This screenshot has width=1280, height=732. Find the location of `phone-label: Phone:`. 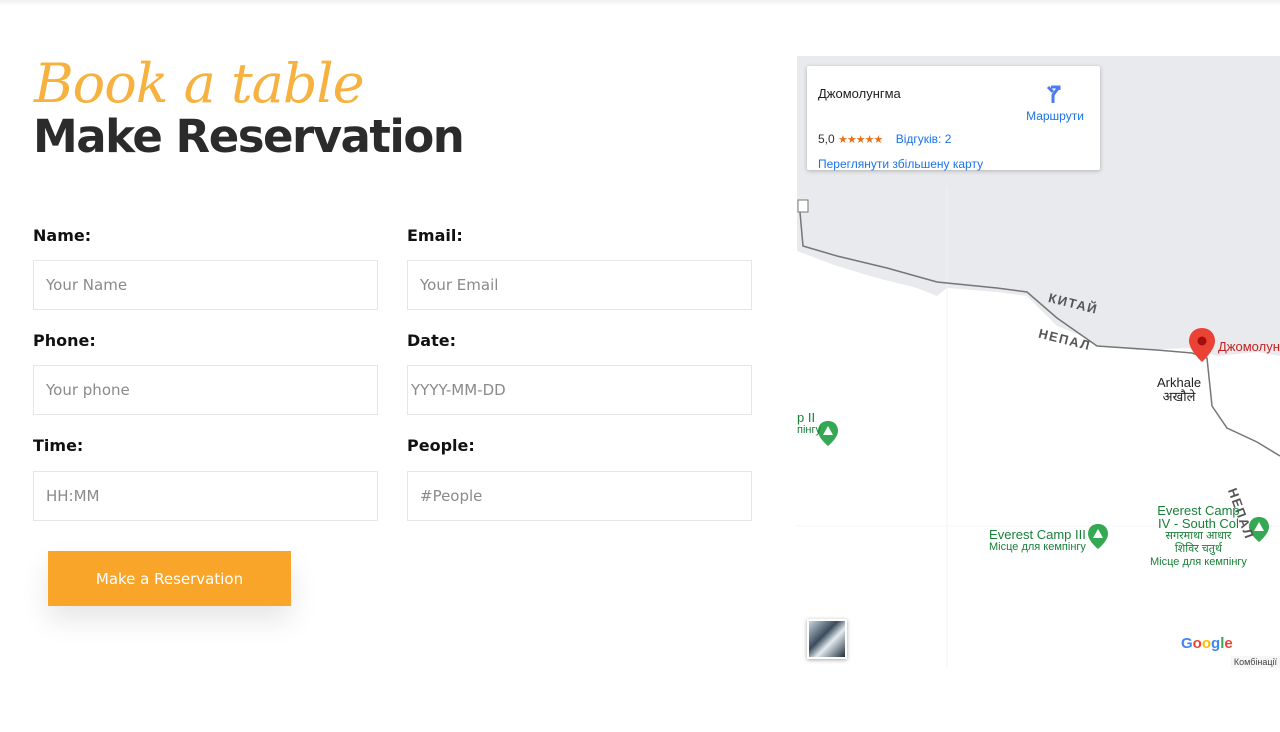

phone-label: Phone: is located at coordinates (64, 340).